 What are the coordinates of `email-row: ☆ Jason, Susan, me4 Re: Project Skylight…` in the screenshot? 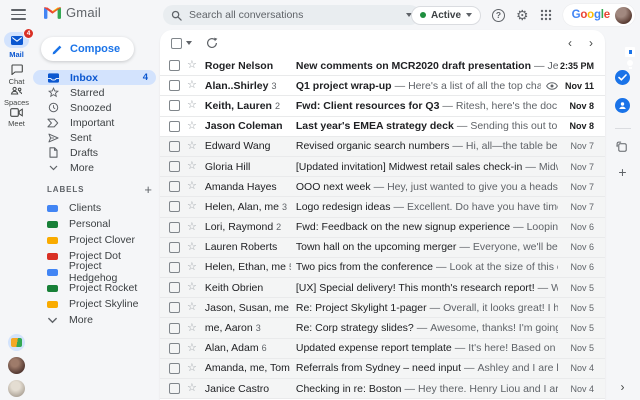 It's located at (382, 308).